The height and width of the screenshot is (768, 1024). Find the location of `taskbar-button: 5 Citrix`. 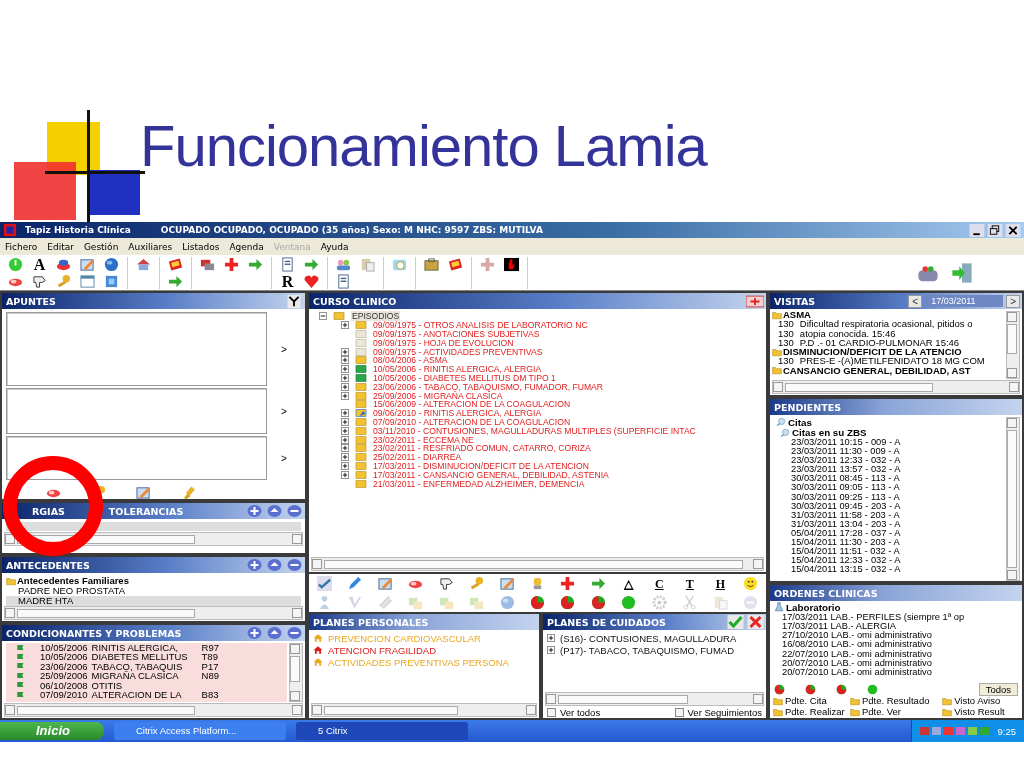

taskbar-button: 5 Citrix is located at coordinates (381, 731).